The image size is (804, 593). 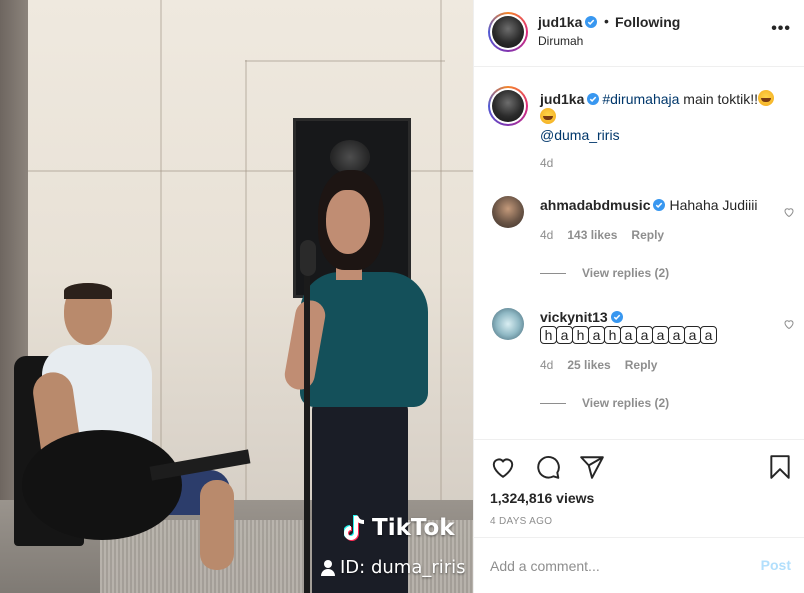 What do you see at coordinates (403, 567) in the screenshot?
I see `tiktok-id-text: ID: duma_riris` at bounding box center [403, 567].